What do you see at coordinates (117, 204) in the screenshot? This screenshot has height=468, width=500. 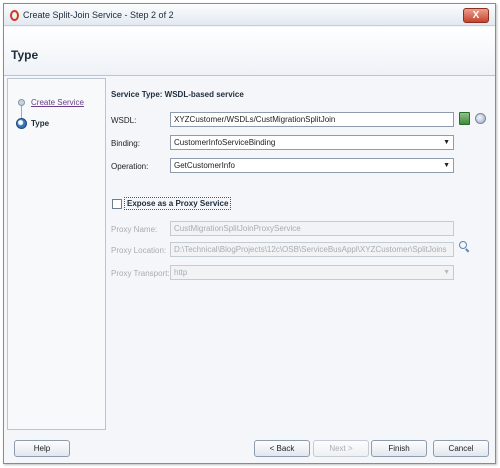 I see `expose-proxy-checkbox` at bounding box center [117, 204].